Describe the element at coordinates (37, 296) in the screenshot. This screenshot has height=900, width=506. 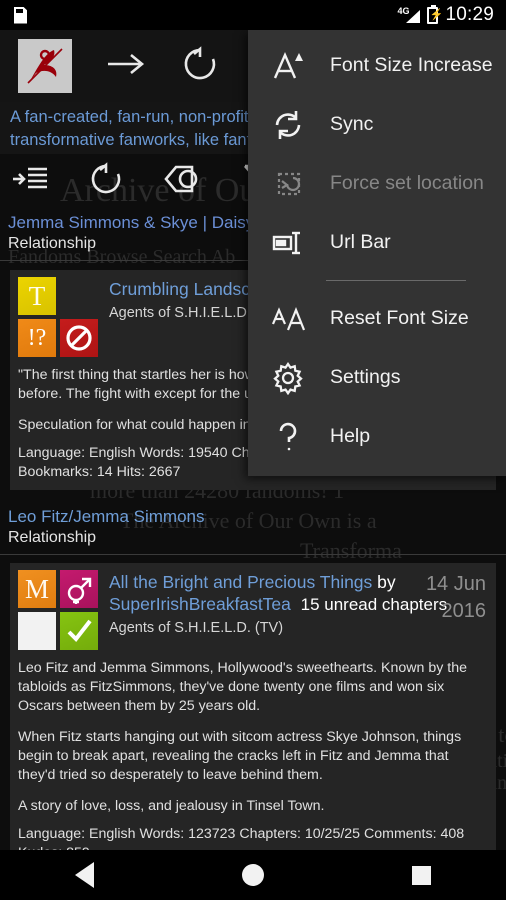
I see `rating-teen-icon: T` at that location.